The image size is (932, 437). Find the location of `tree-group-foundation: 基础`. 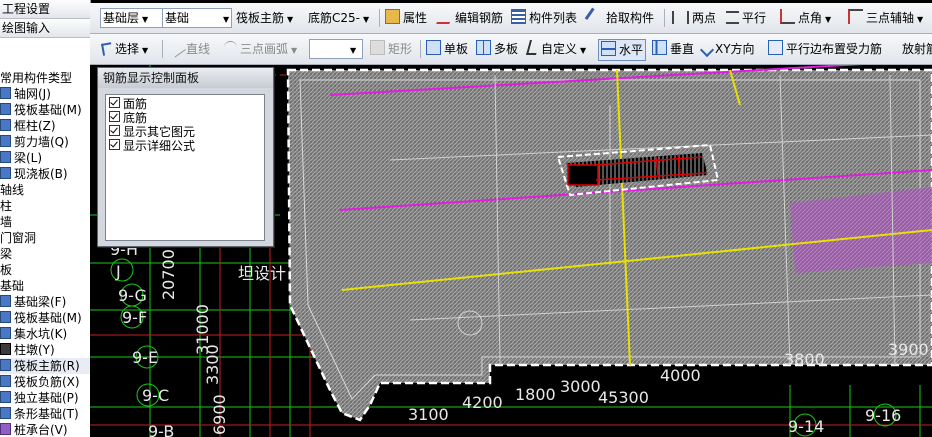

tree-group-foundation: 基础 is located at coordinates (45, 286).